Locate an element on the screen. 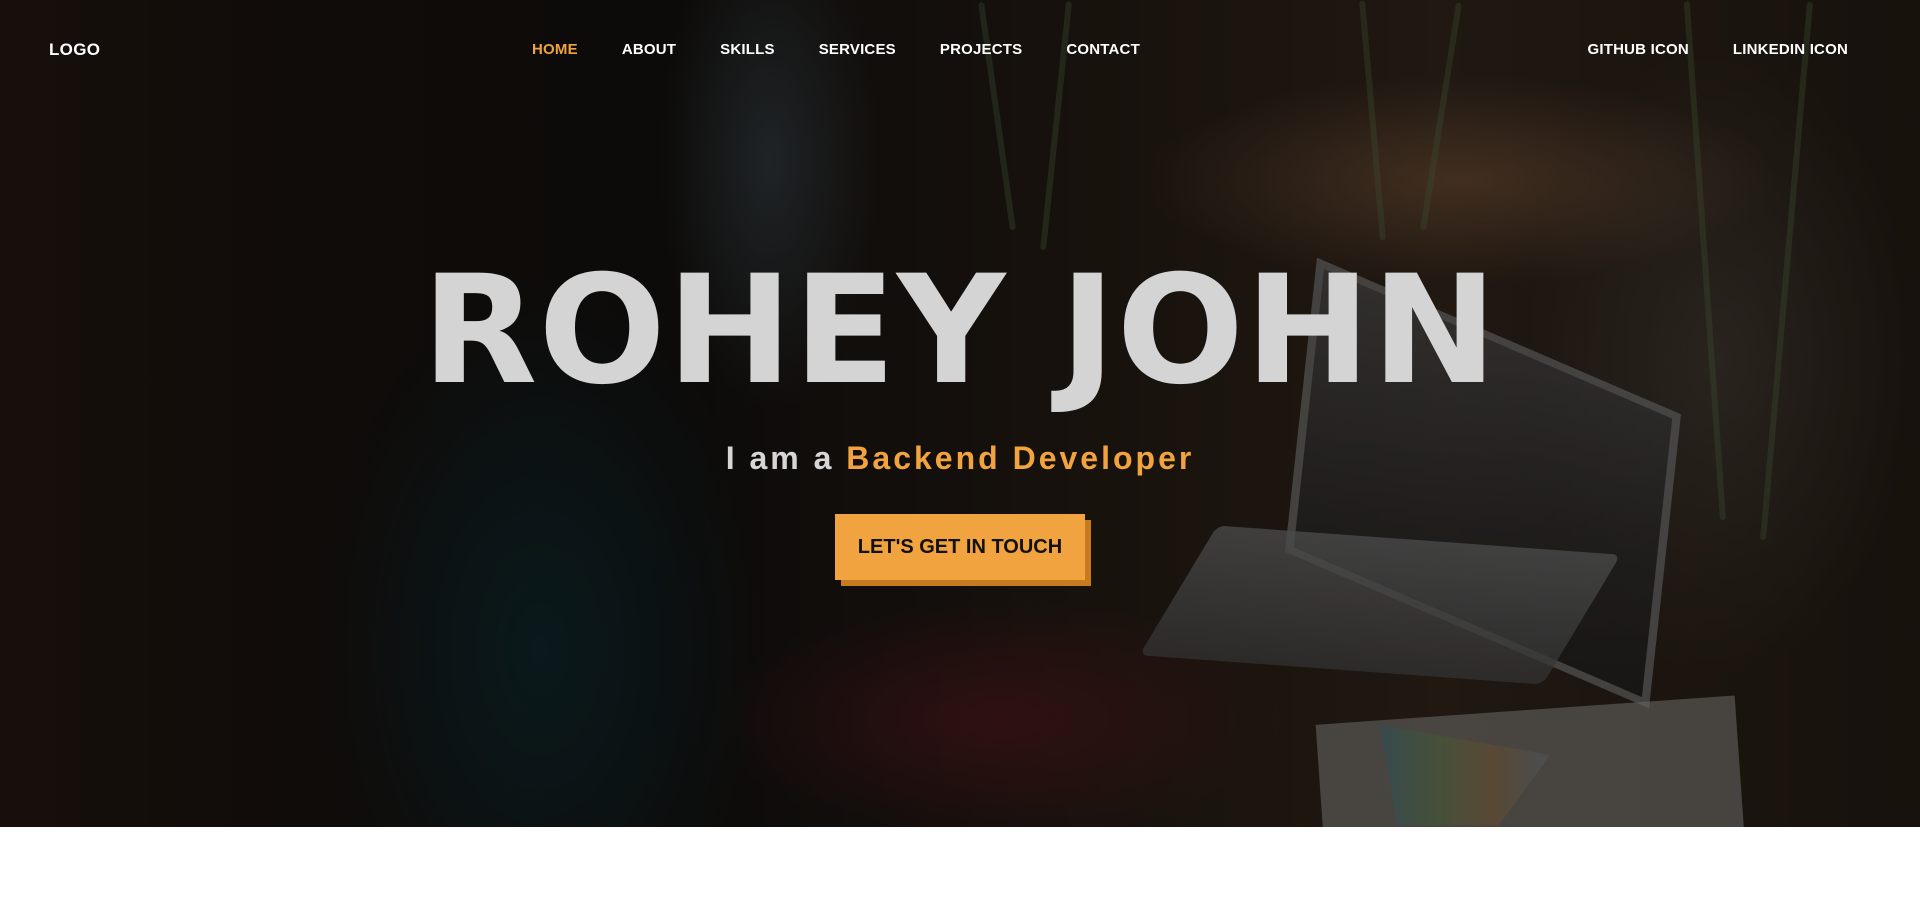  site-logo: LOGO is located at coordinates (74, 50).